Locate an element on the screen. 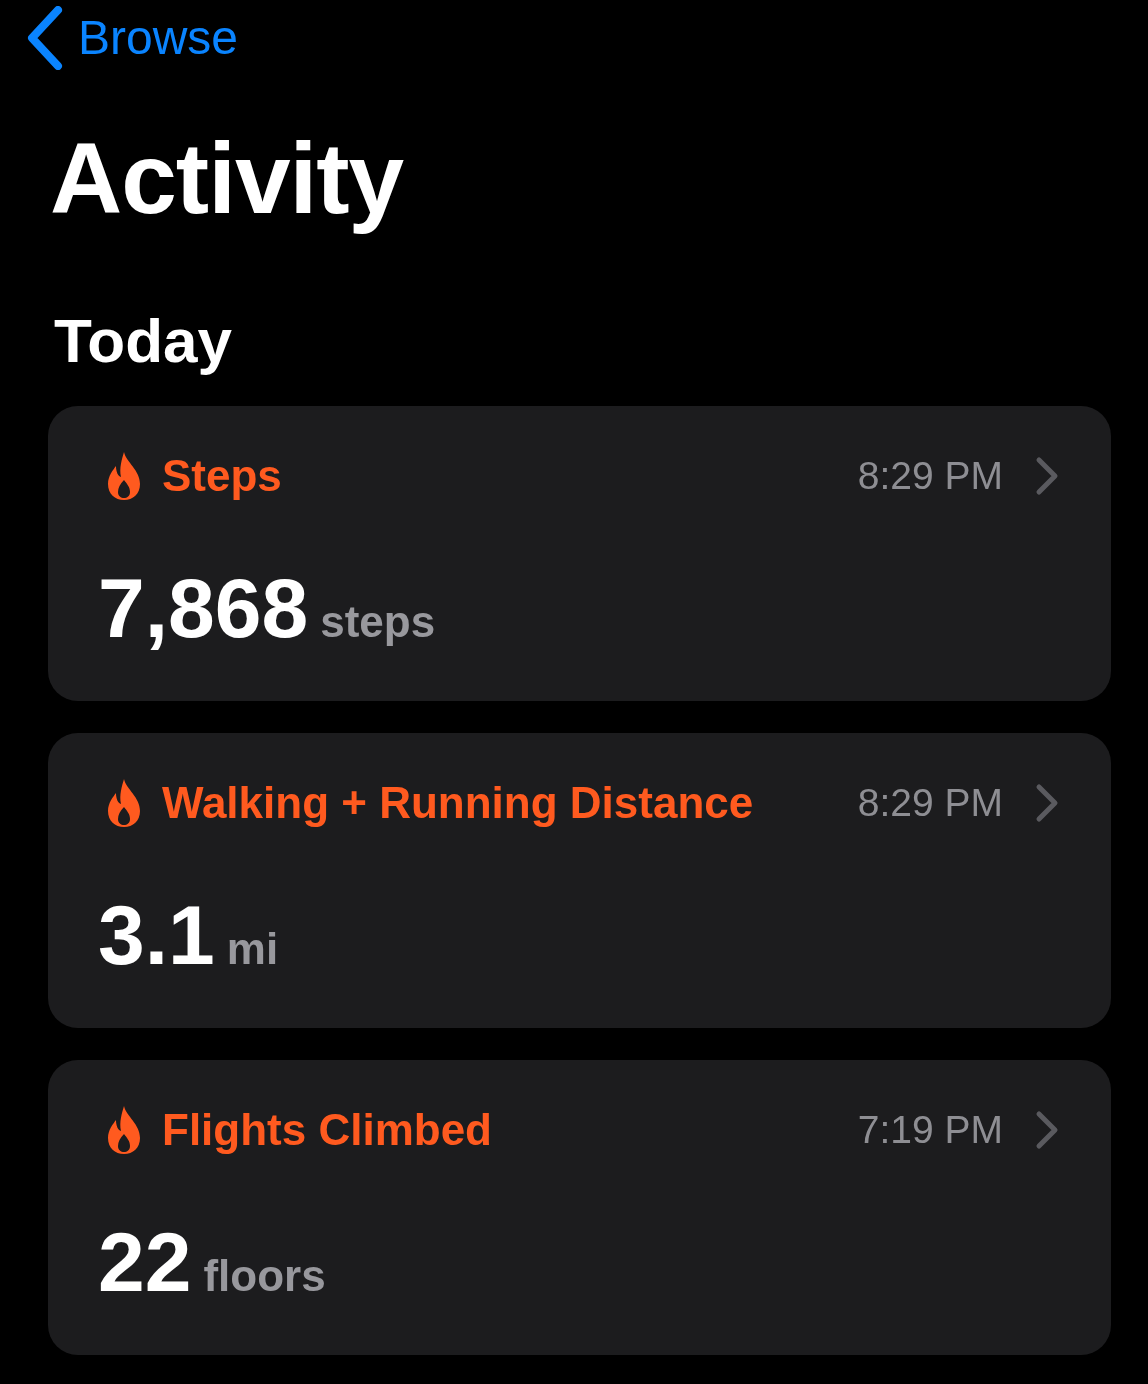 The width and height of the screenshot is (1148, 1384). page-title: Activity is located at coordinates (227, 178).